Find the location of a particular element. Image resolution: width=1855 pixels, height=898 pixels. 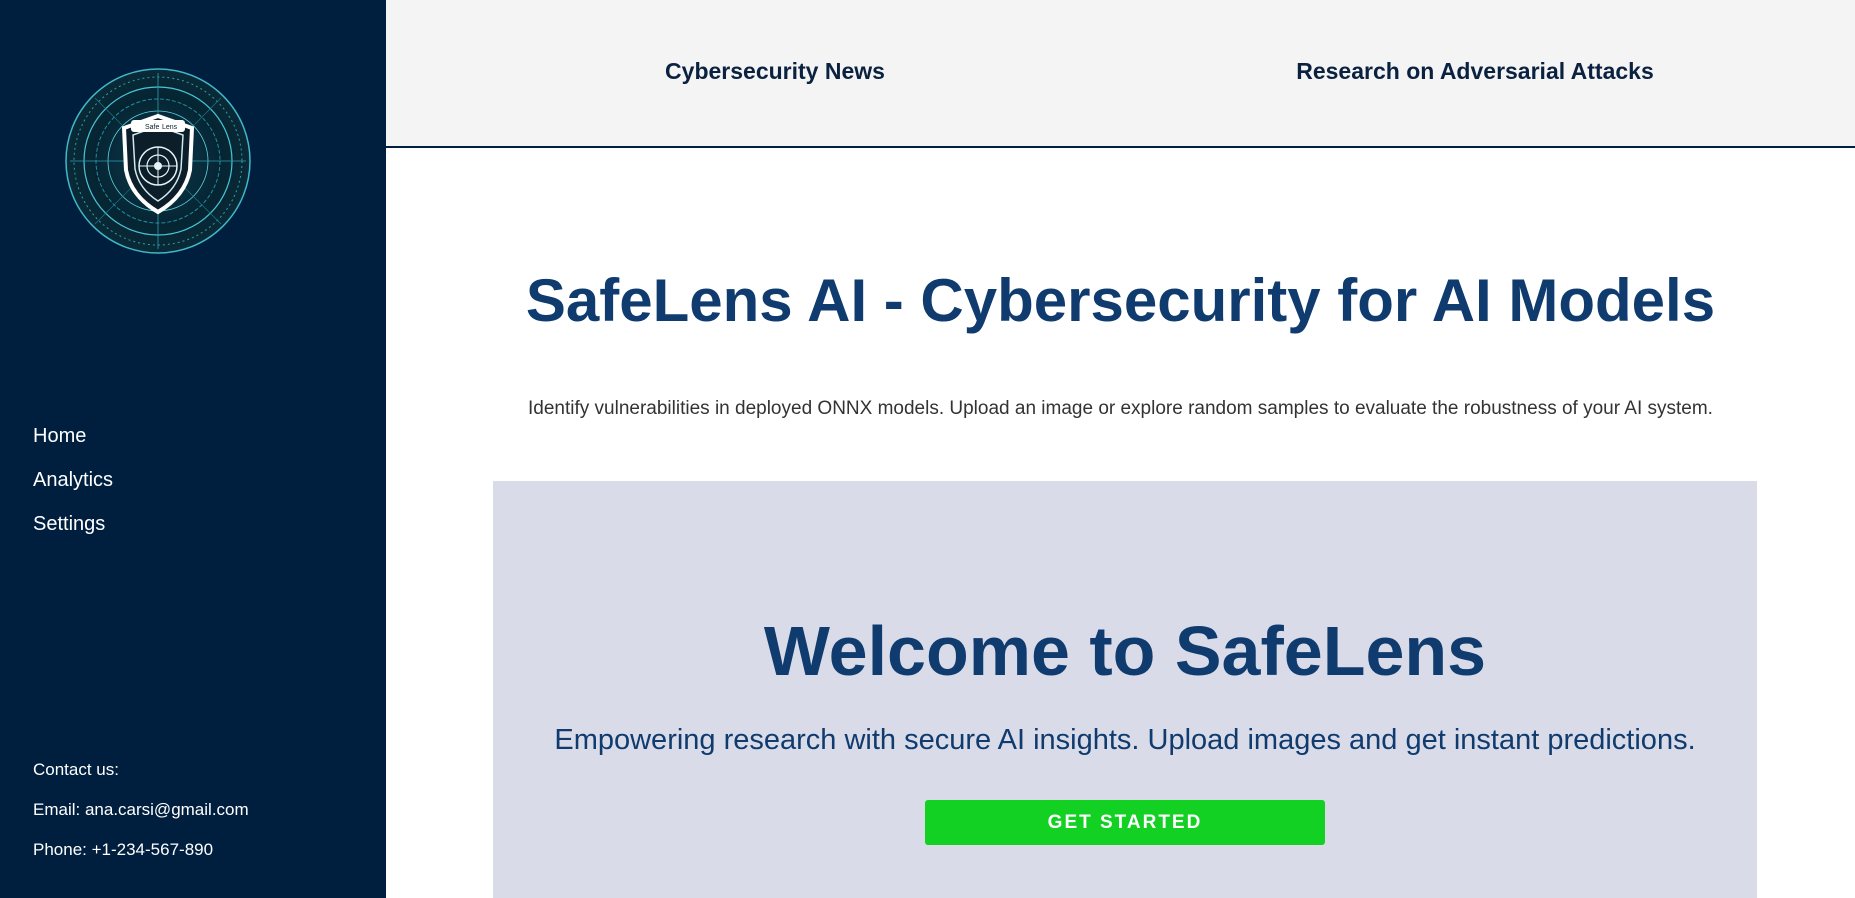

sidebar-item-settings: Settings is located at coordinates (73, 524).